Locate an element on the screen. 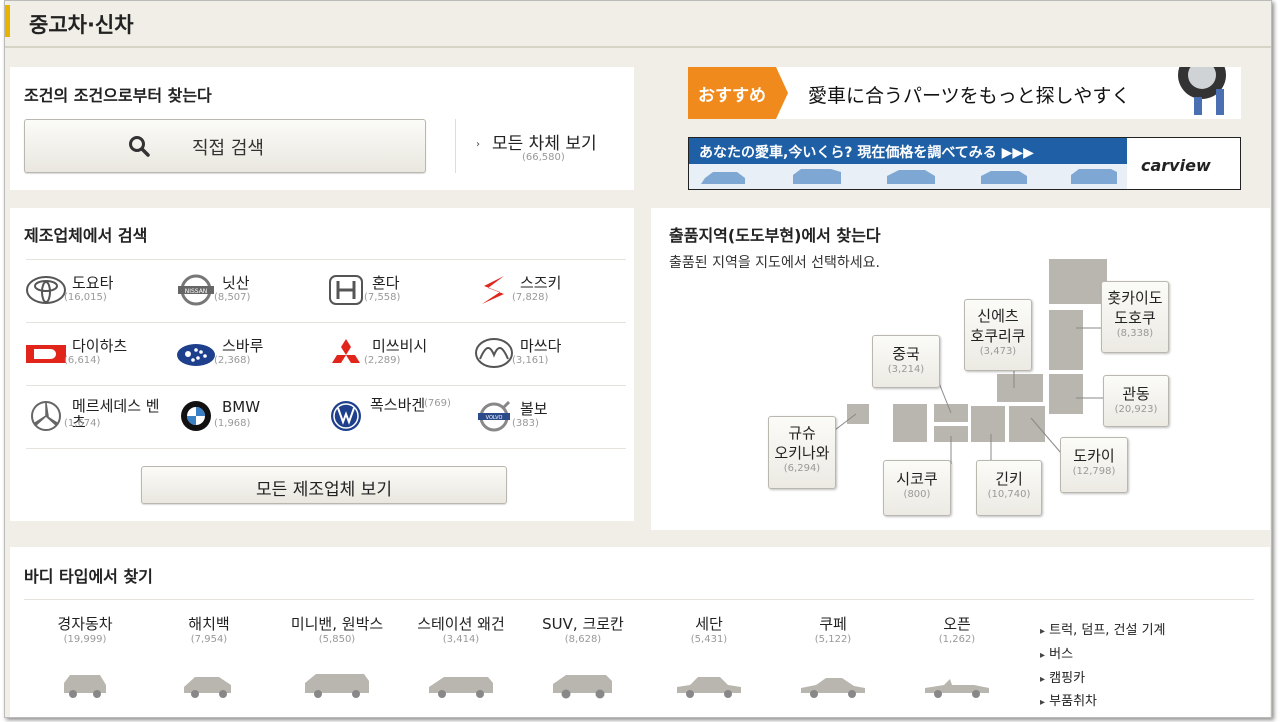 The width and height of the screenshot is (1280, 722). honda-logo-icon is located at coordinates (346, 290).